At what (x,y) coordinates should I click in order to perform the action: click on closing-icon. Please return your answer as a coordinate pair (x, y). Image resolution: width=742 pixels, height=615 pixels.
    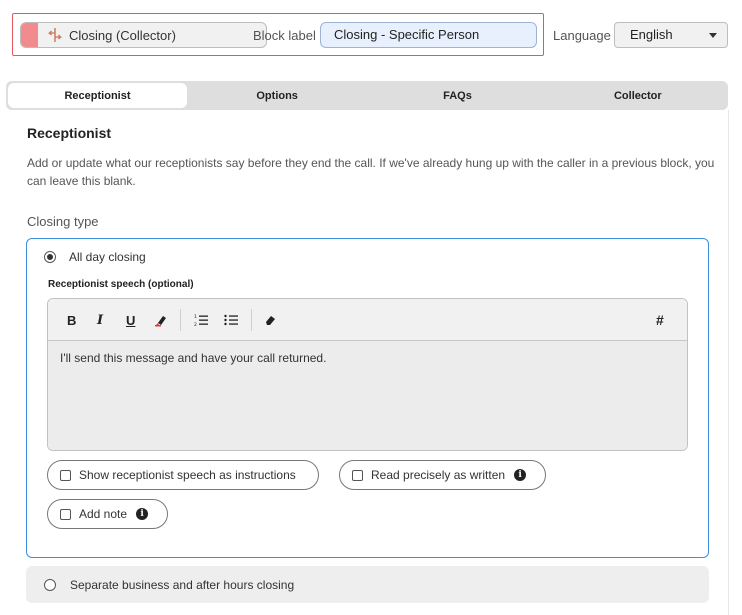
    Looking at the image, I should click on (55, 35).